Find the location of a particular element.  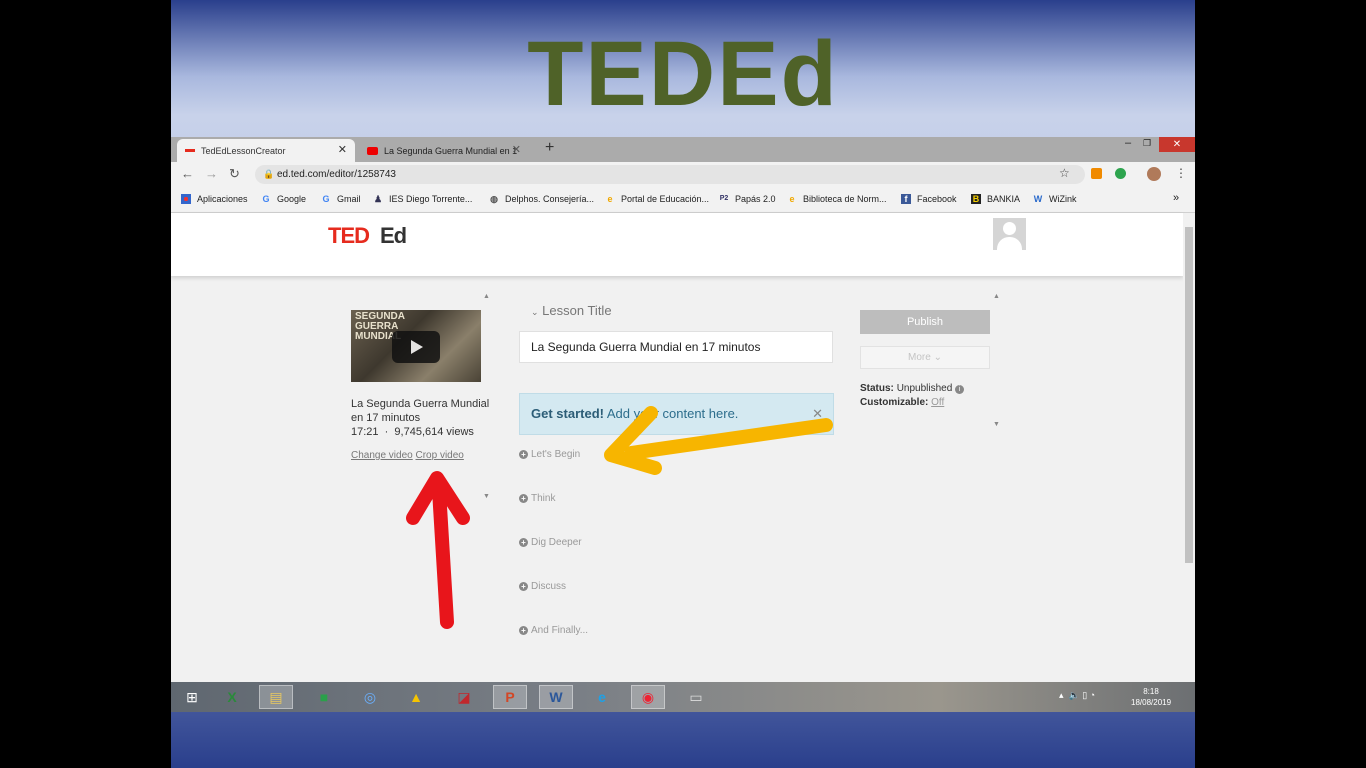

bookmark-star-icon: ☆ is located at coordinates (1064, 173).